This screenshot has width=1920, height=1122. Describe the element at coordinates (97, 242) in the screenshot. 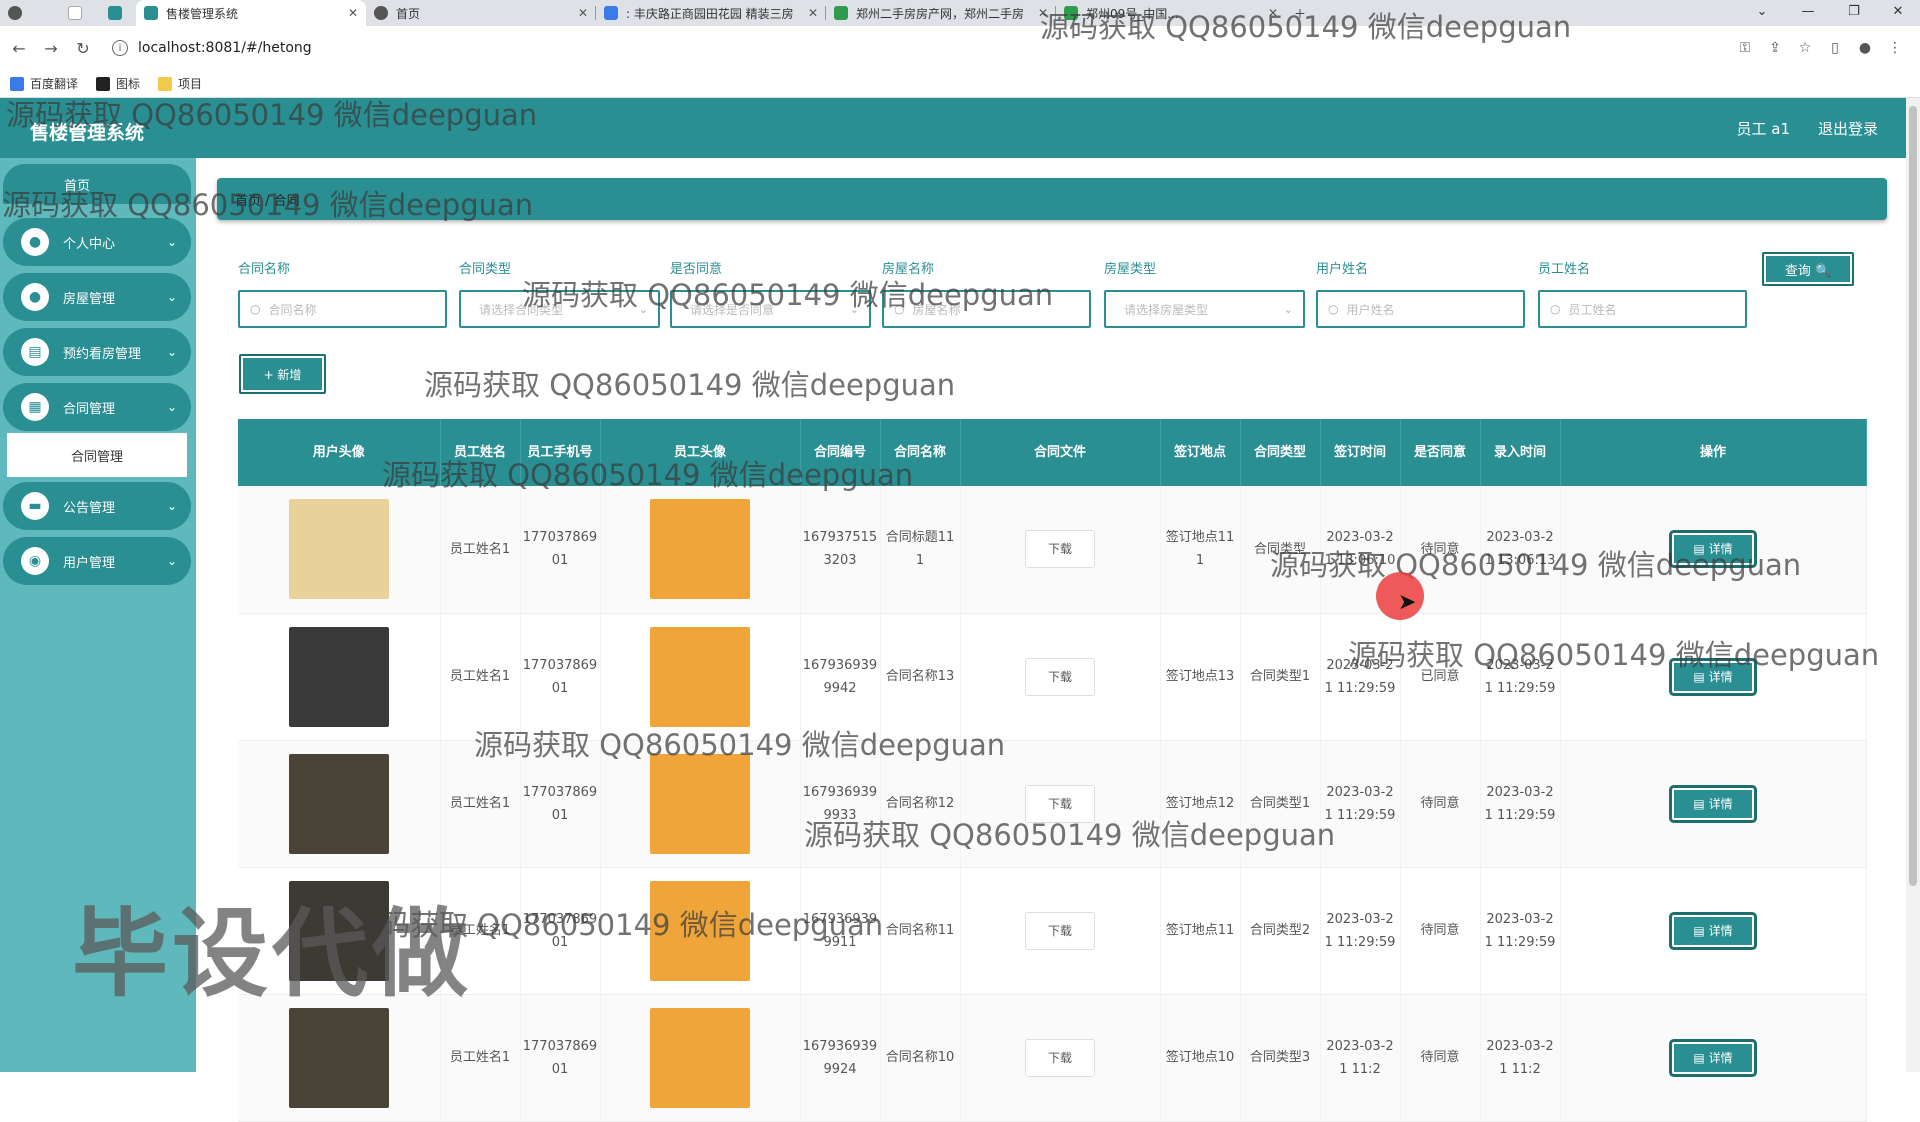

I see `sidebar-item-personal: ● 个人中心 ⌄` at that location.